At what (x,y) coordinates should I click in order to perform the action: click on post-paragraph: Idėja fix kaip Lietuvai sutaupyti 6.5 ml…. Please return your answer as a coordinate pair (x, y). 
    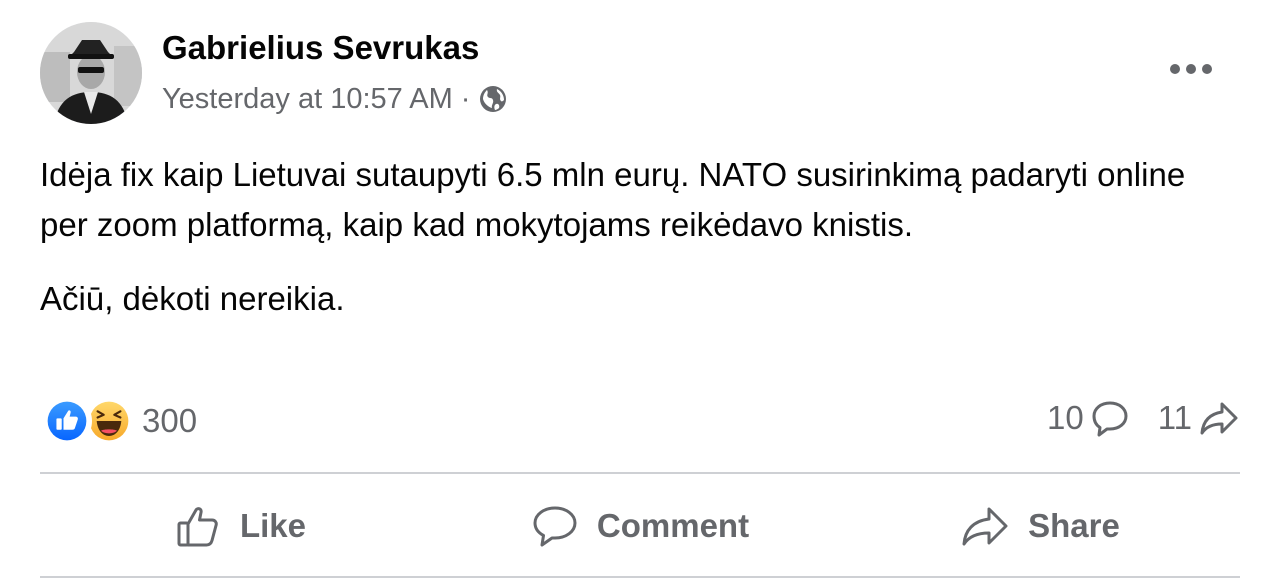
    Looking at the image, I should click on (613, 199).